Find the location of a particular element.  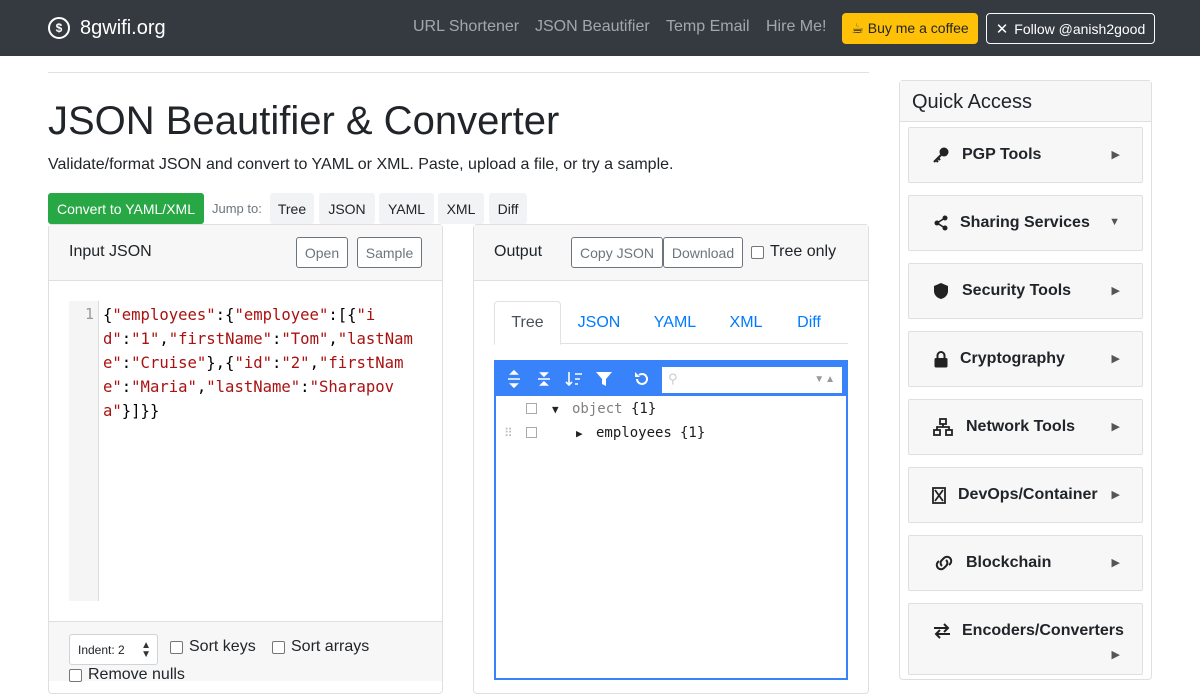

divider is located at coordinates (458, 72).